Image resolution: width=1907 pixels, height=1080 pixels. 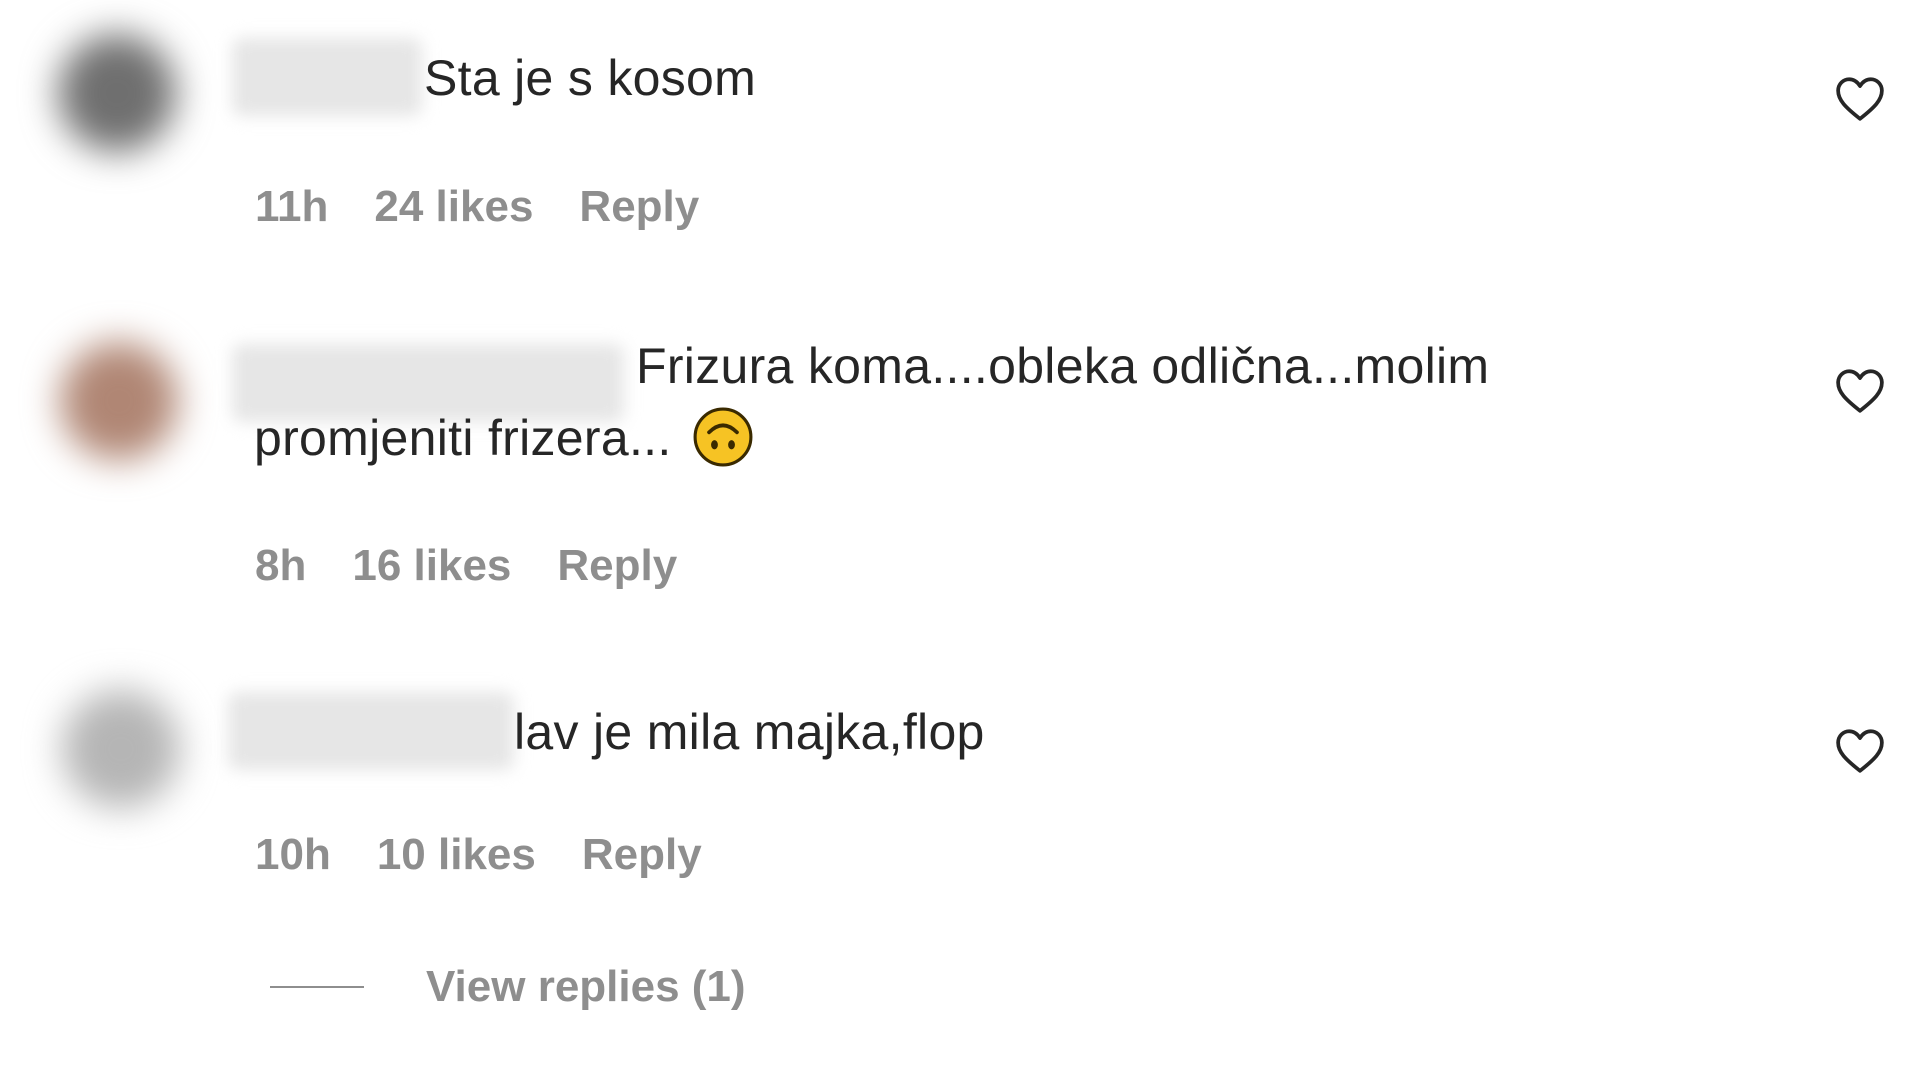 I want to click on view-replies-button: View replies (1), so click(x=508, y=987).